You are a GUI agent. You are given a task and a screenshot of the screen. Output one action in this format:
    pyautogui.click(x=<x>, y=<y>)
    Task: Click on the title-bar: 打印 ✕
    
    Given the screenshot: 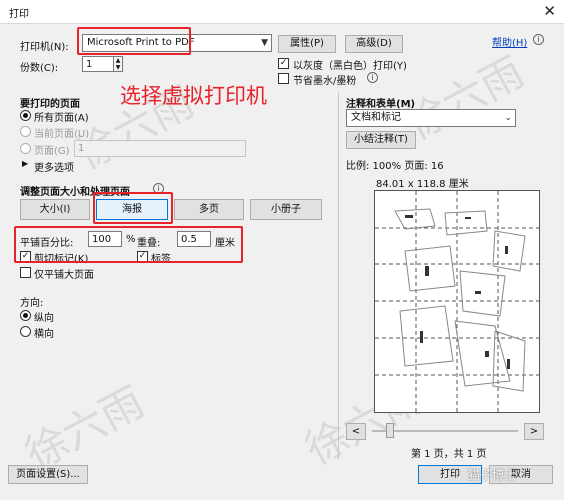 What is the action you would take?
    pyautogui.click(x=282, y=12)
    